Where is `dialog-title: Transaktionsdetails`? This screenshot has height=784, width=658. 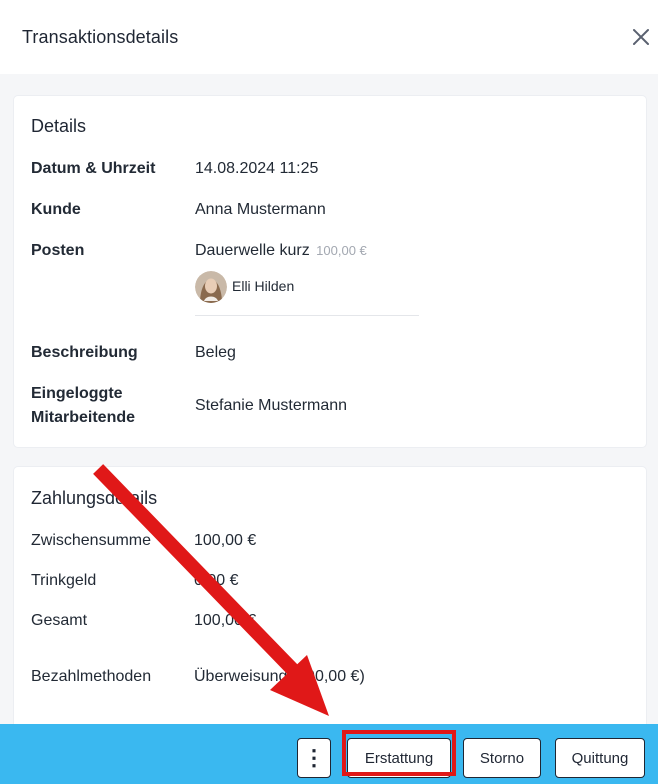 dialog-title: Transaktionsdetails is located at coordinates (100, 37).